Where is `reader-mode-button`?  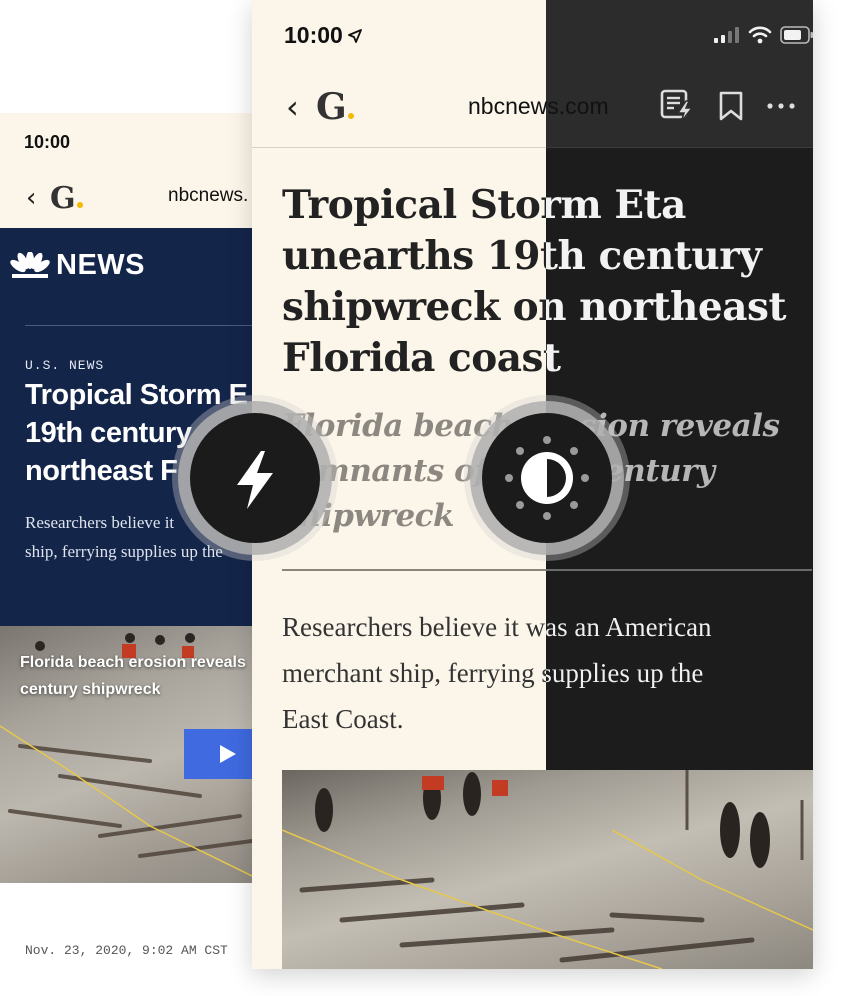
reader-mode-button is located at coordinates (678, 106).